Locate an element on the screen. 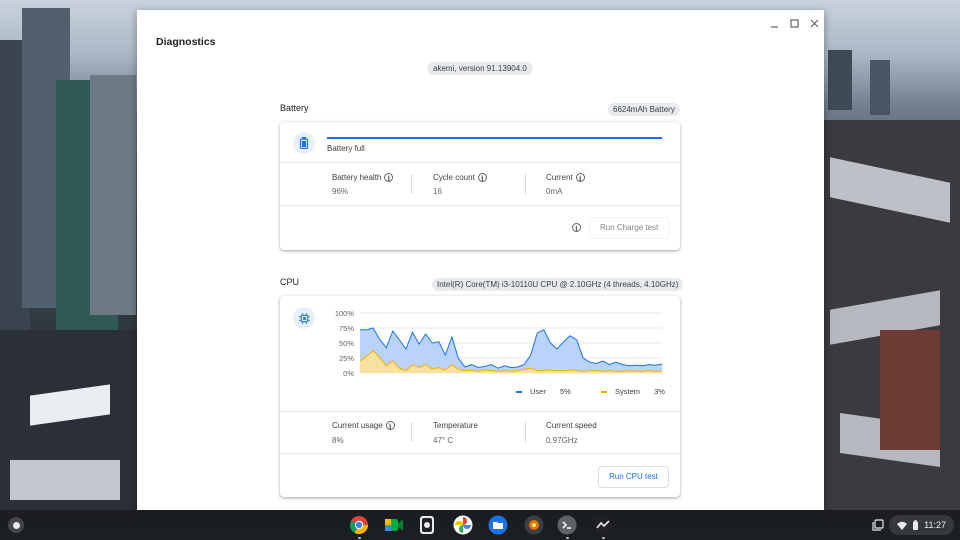 This screenshot has height=540, width=960. maximize-button is located at coordinates (794, 23).